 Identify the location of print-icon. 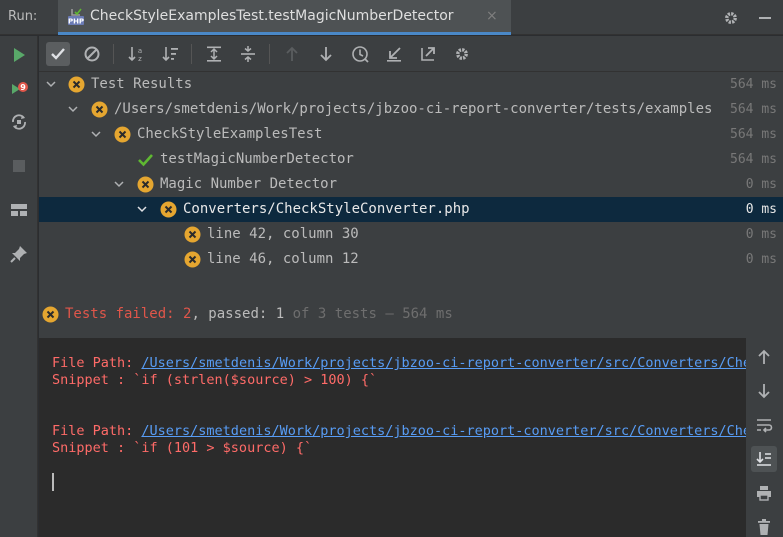
(764, 493).